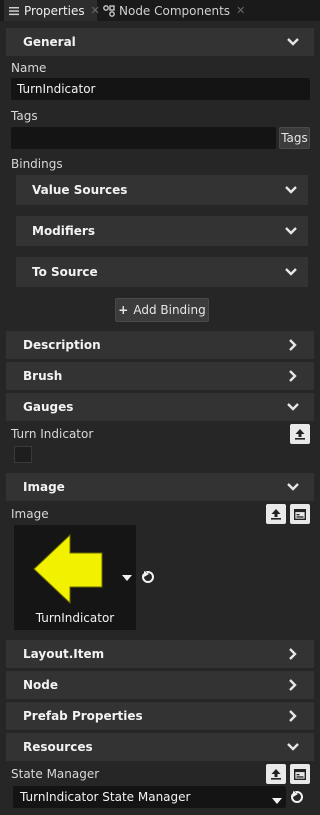 This screenshot has height=815, width=320. I want to click on add-binding-label: Add Binding, so click(169, 310).